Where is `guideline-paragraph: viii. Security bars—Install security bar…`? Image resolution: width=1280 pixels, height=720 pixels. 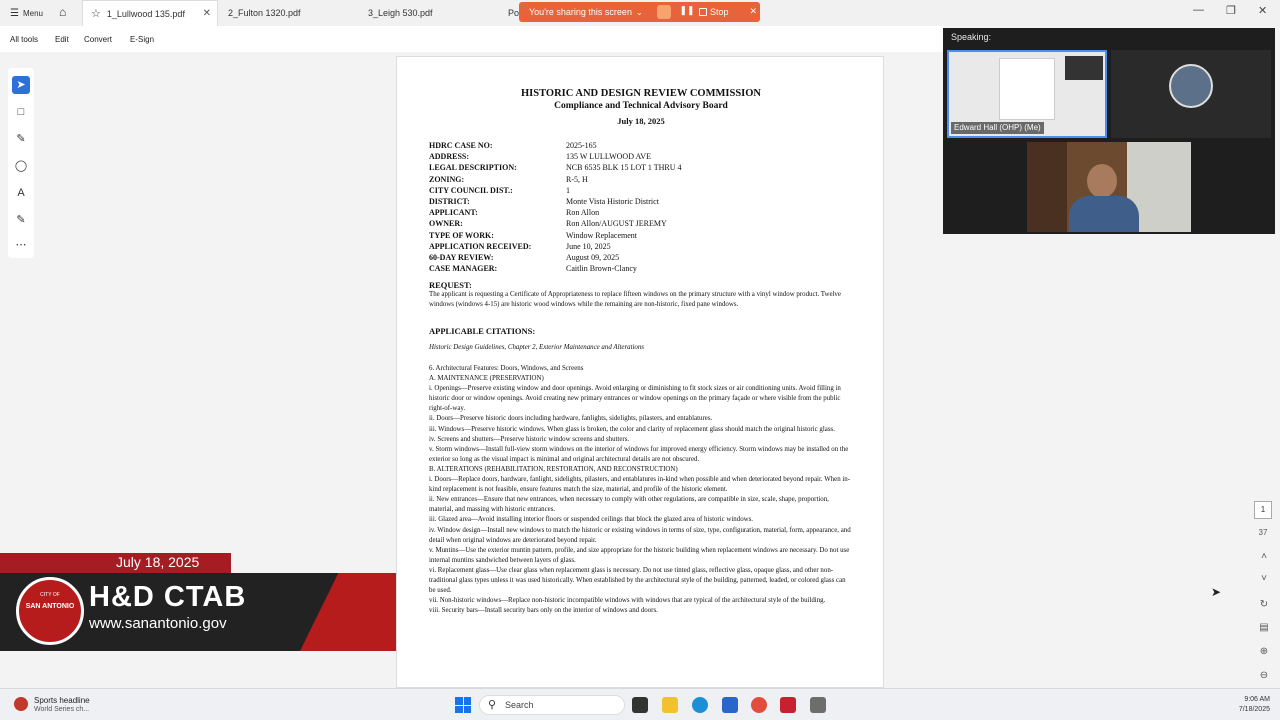 guideline-paragraph: viii. Security bars—Install security bar… is located at coordinates (543, 611).